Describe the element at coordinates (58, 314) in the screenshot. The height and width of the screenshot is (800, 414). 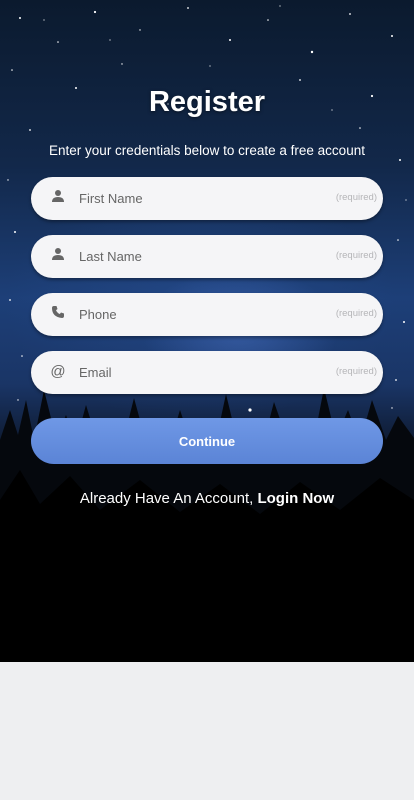
I see `phone-icon` at that location.